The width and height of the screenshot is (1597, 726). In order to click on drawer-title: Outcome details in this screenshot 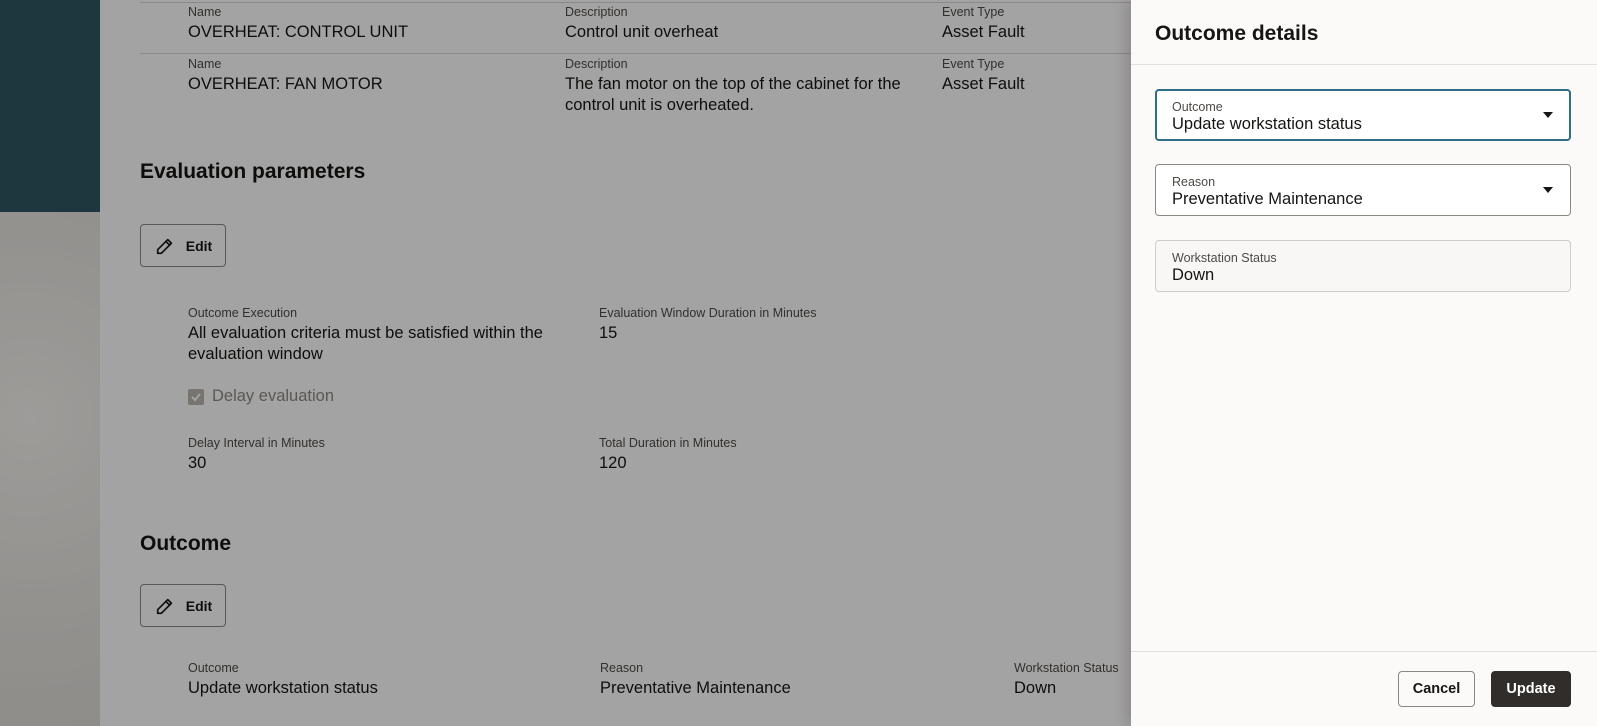, I will do `click(1237, 33)`.